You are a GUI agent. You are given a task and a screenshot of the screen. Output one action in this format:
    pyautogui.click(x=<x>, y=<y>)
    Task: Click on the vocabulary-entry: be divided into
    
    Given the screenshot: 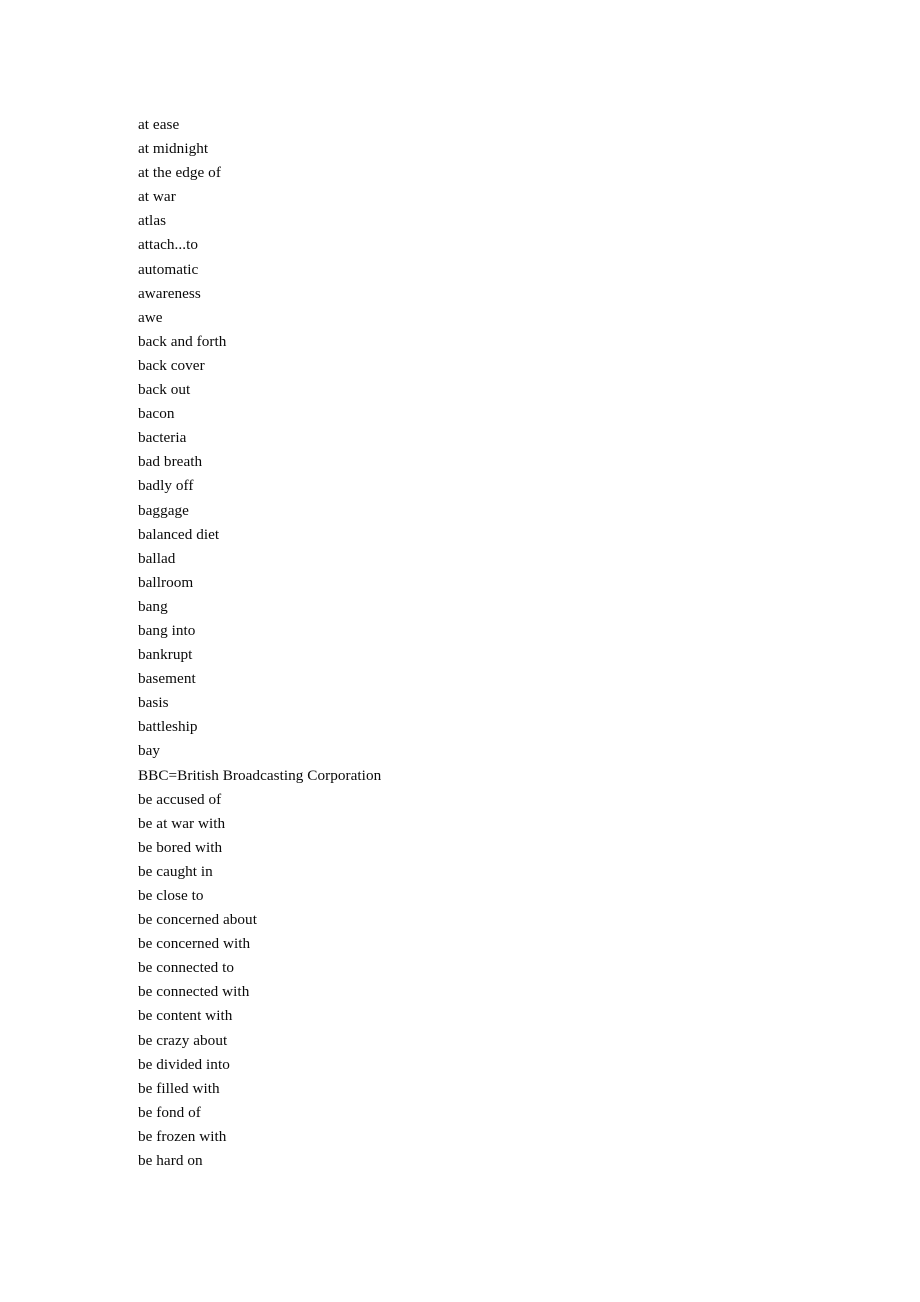 What is the action you would take?
    pyautogui.click(x=184, y=1064)
    